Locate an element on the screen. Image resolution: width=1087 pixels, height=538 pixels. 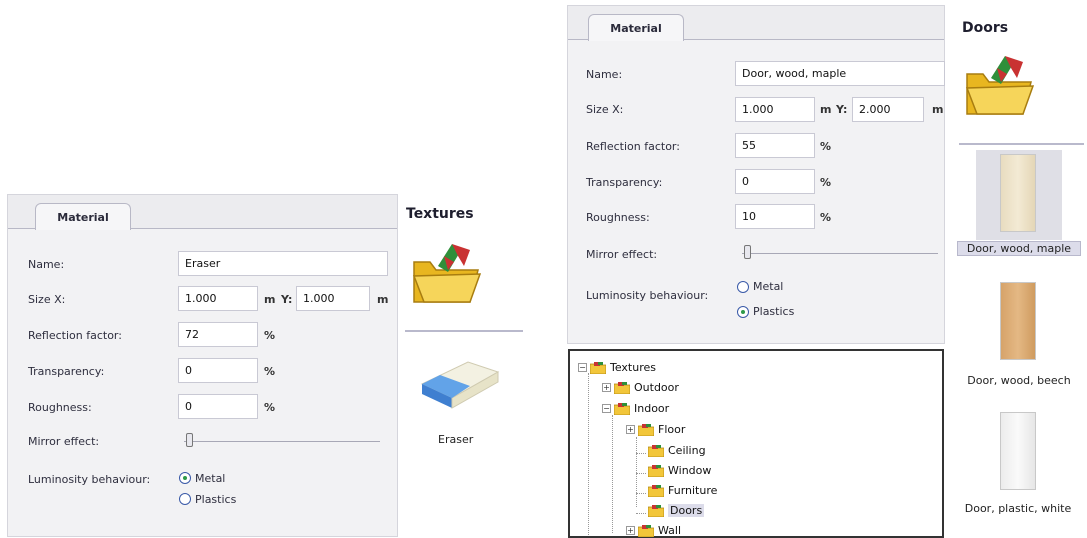
tree-node-window: Window is located at coordinates (679, 470).